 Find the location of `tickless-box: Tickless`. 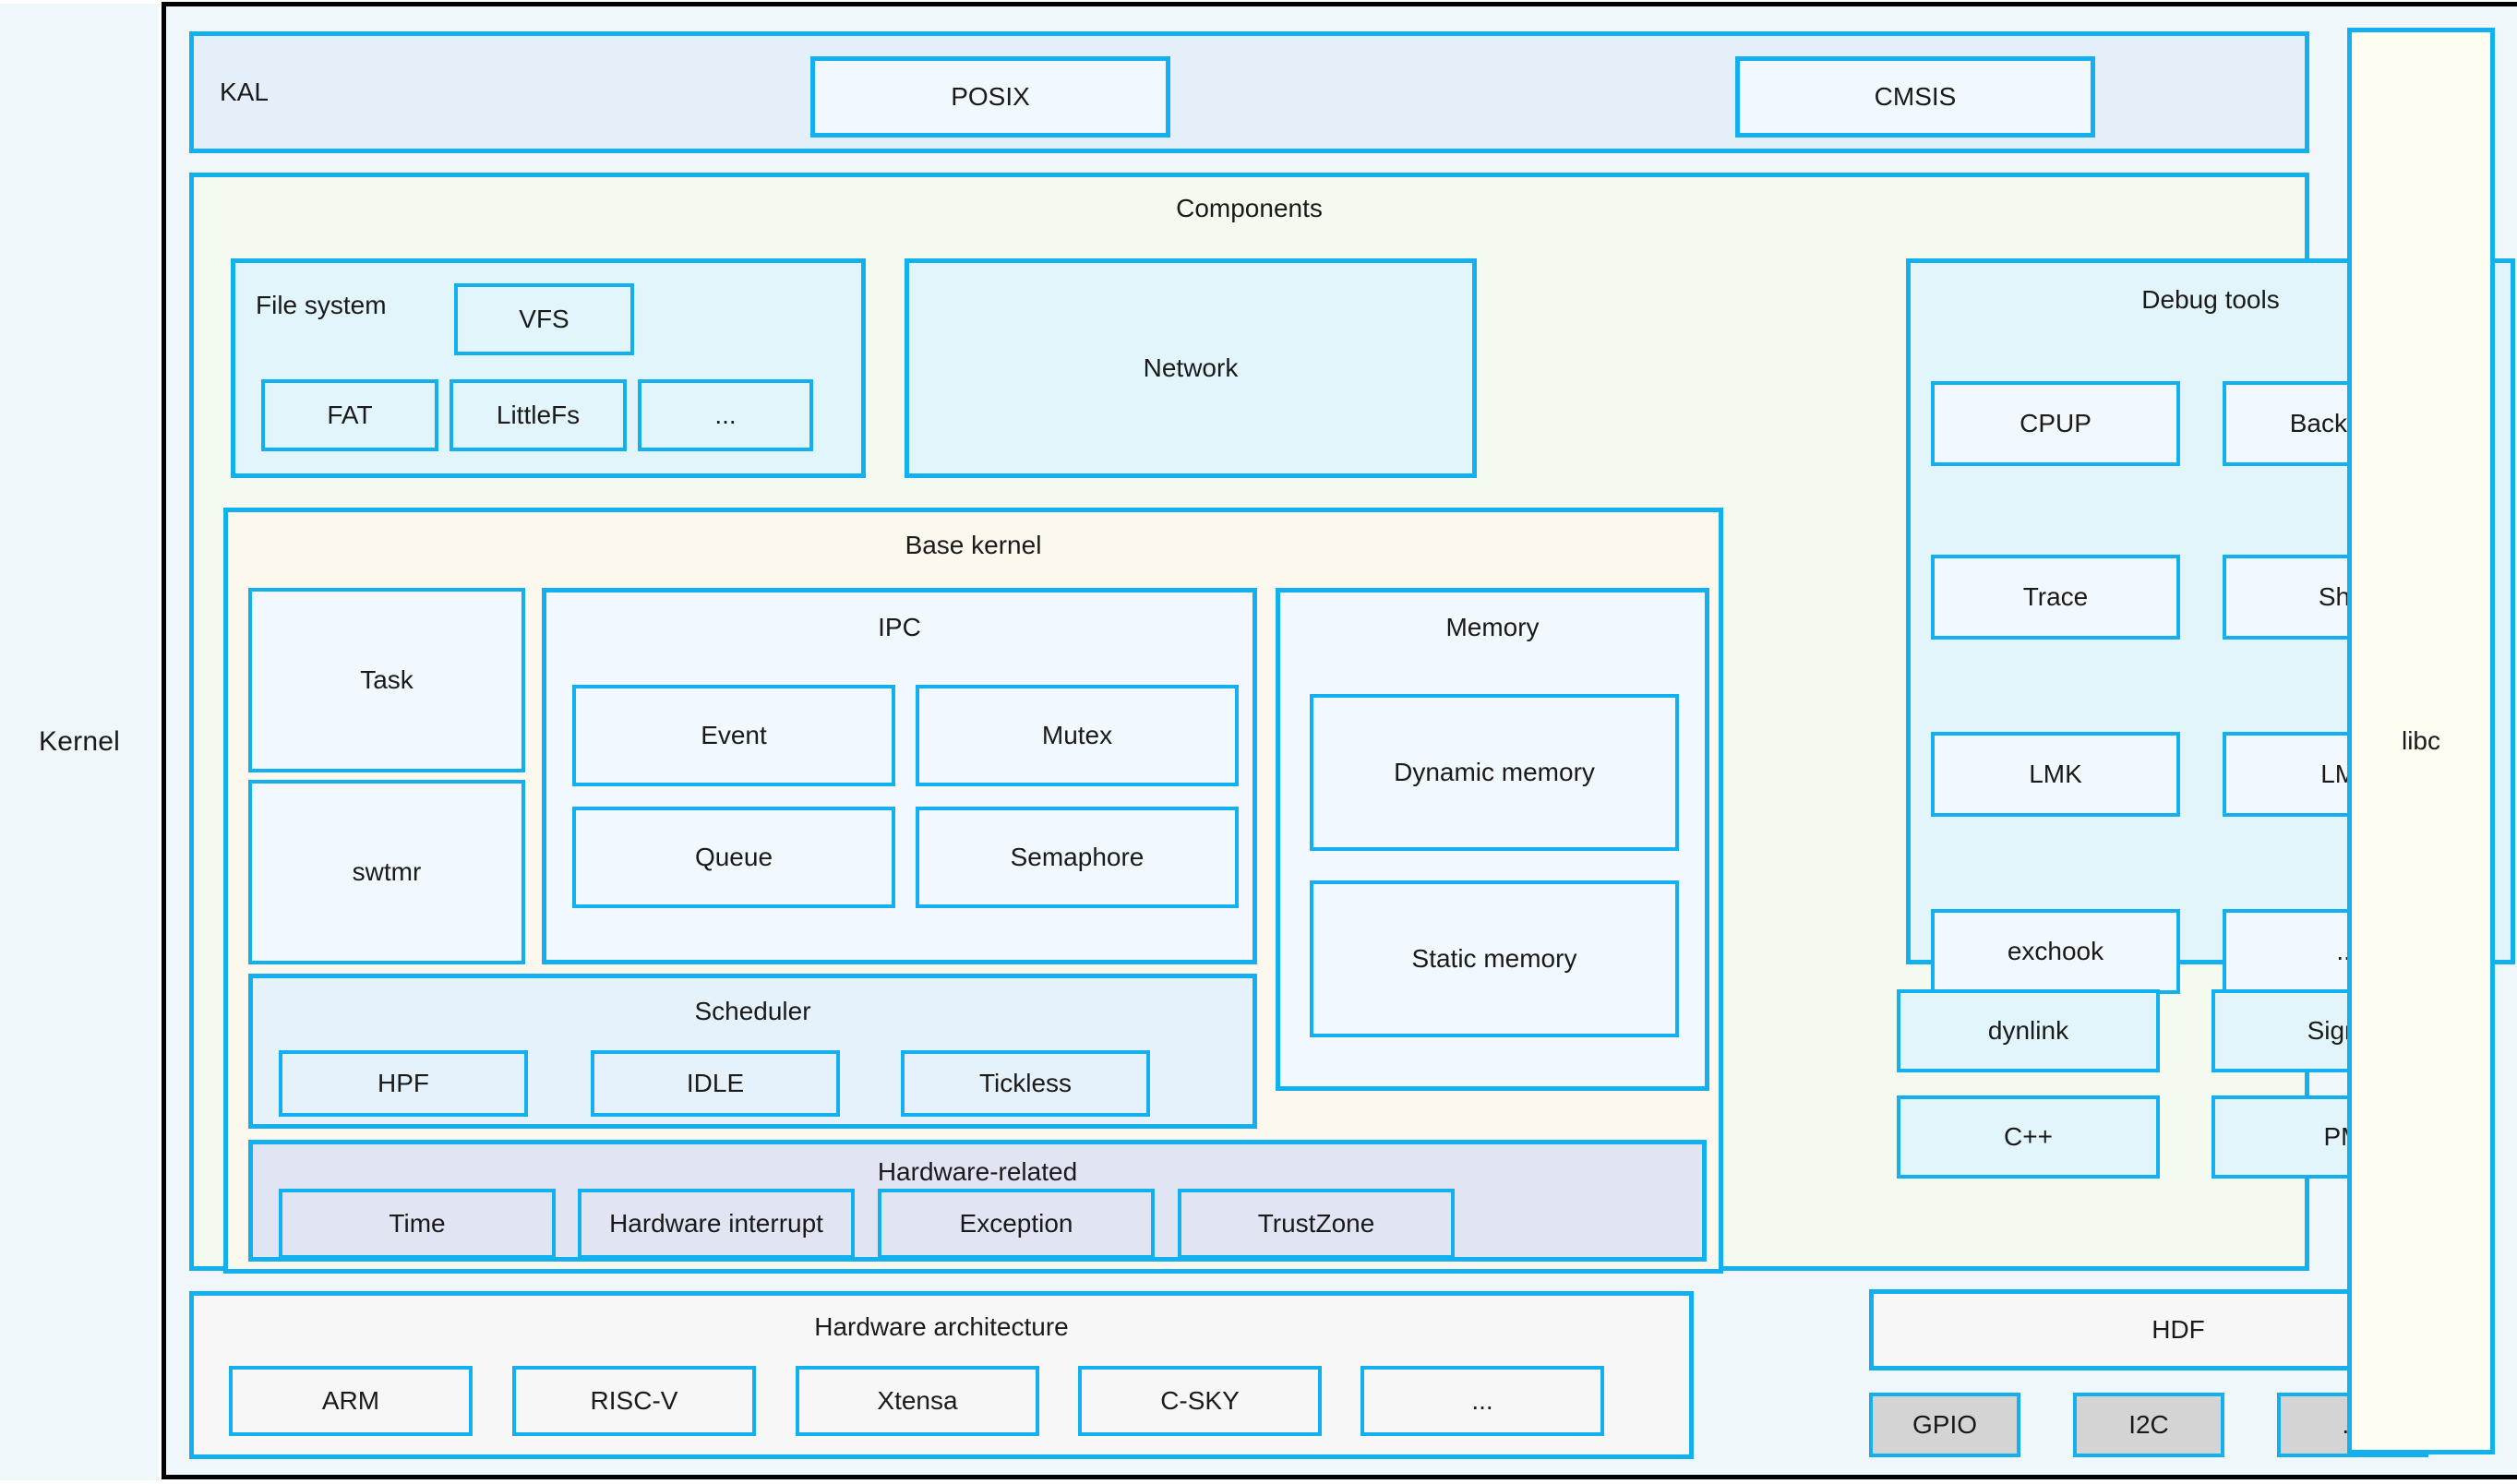

tickless-box: Tickless is located at coordinates (1025, 1083).